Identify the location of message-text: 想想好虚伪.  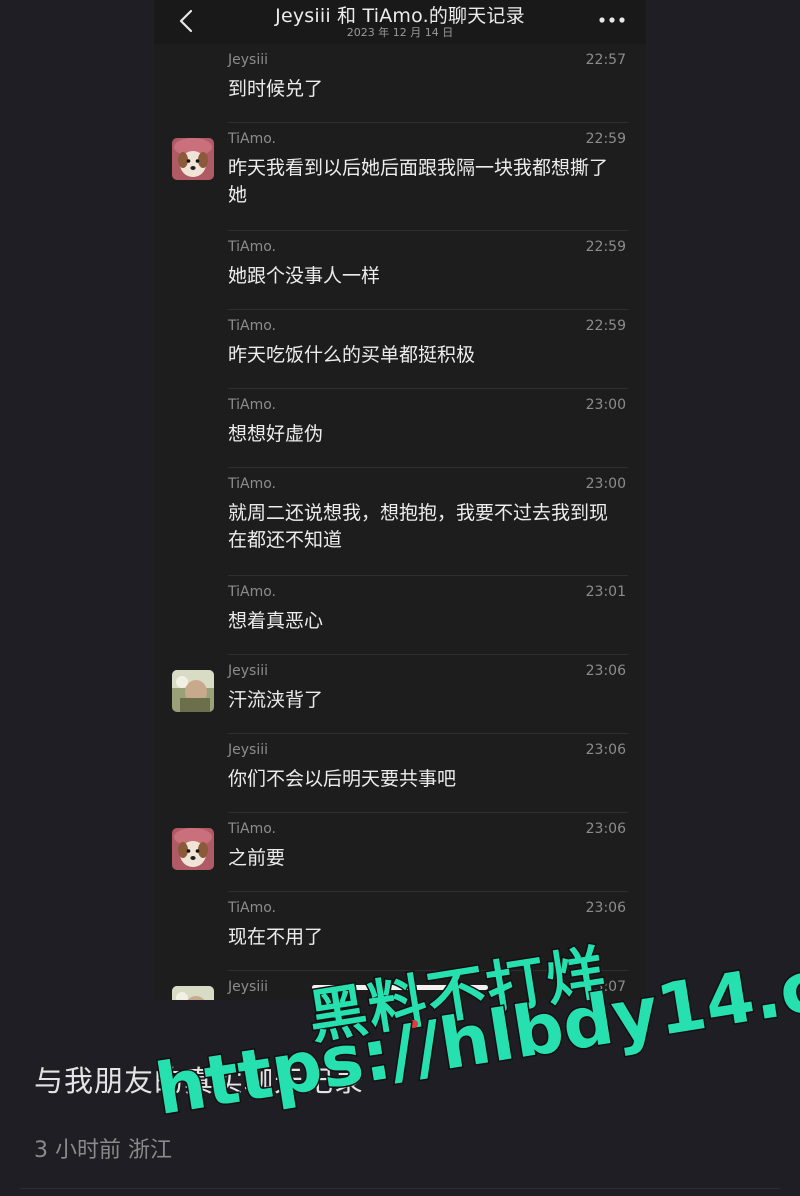
(276, 434).